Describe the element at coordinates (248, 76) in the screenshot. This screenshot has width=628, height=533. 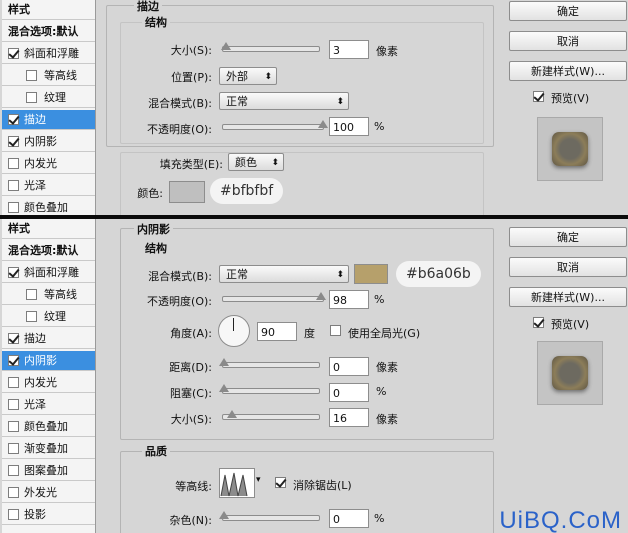
I see `position-select: 外部 ⬍` at that location.